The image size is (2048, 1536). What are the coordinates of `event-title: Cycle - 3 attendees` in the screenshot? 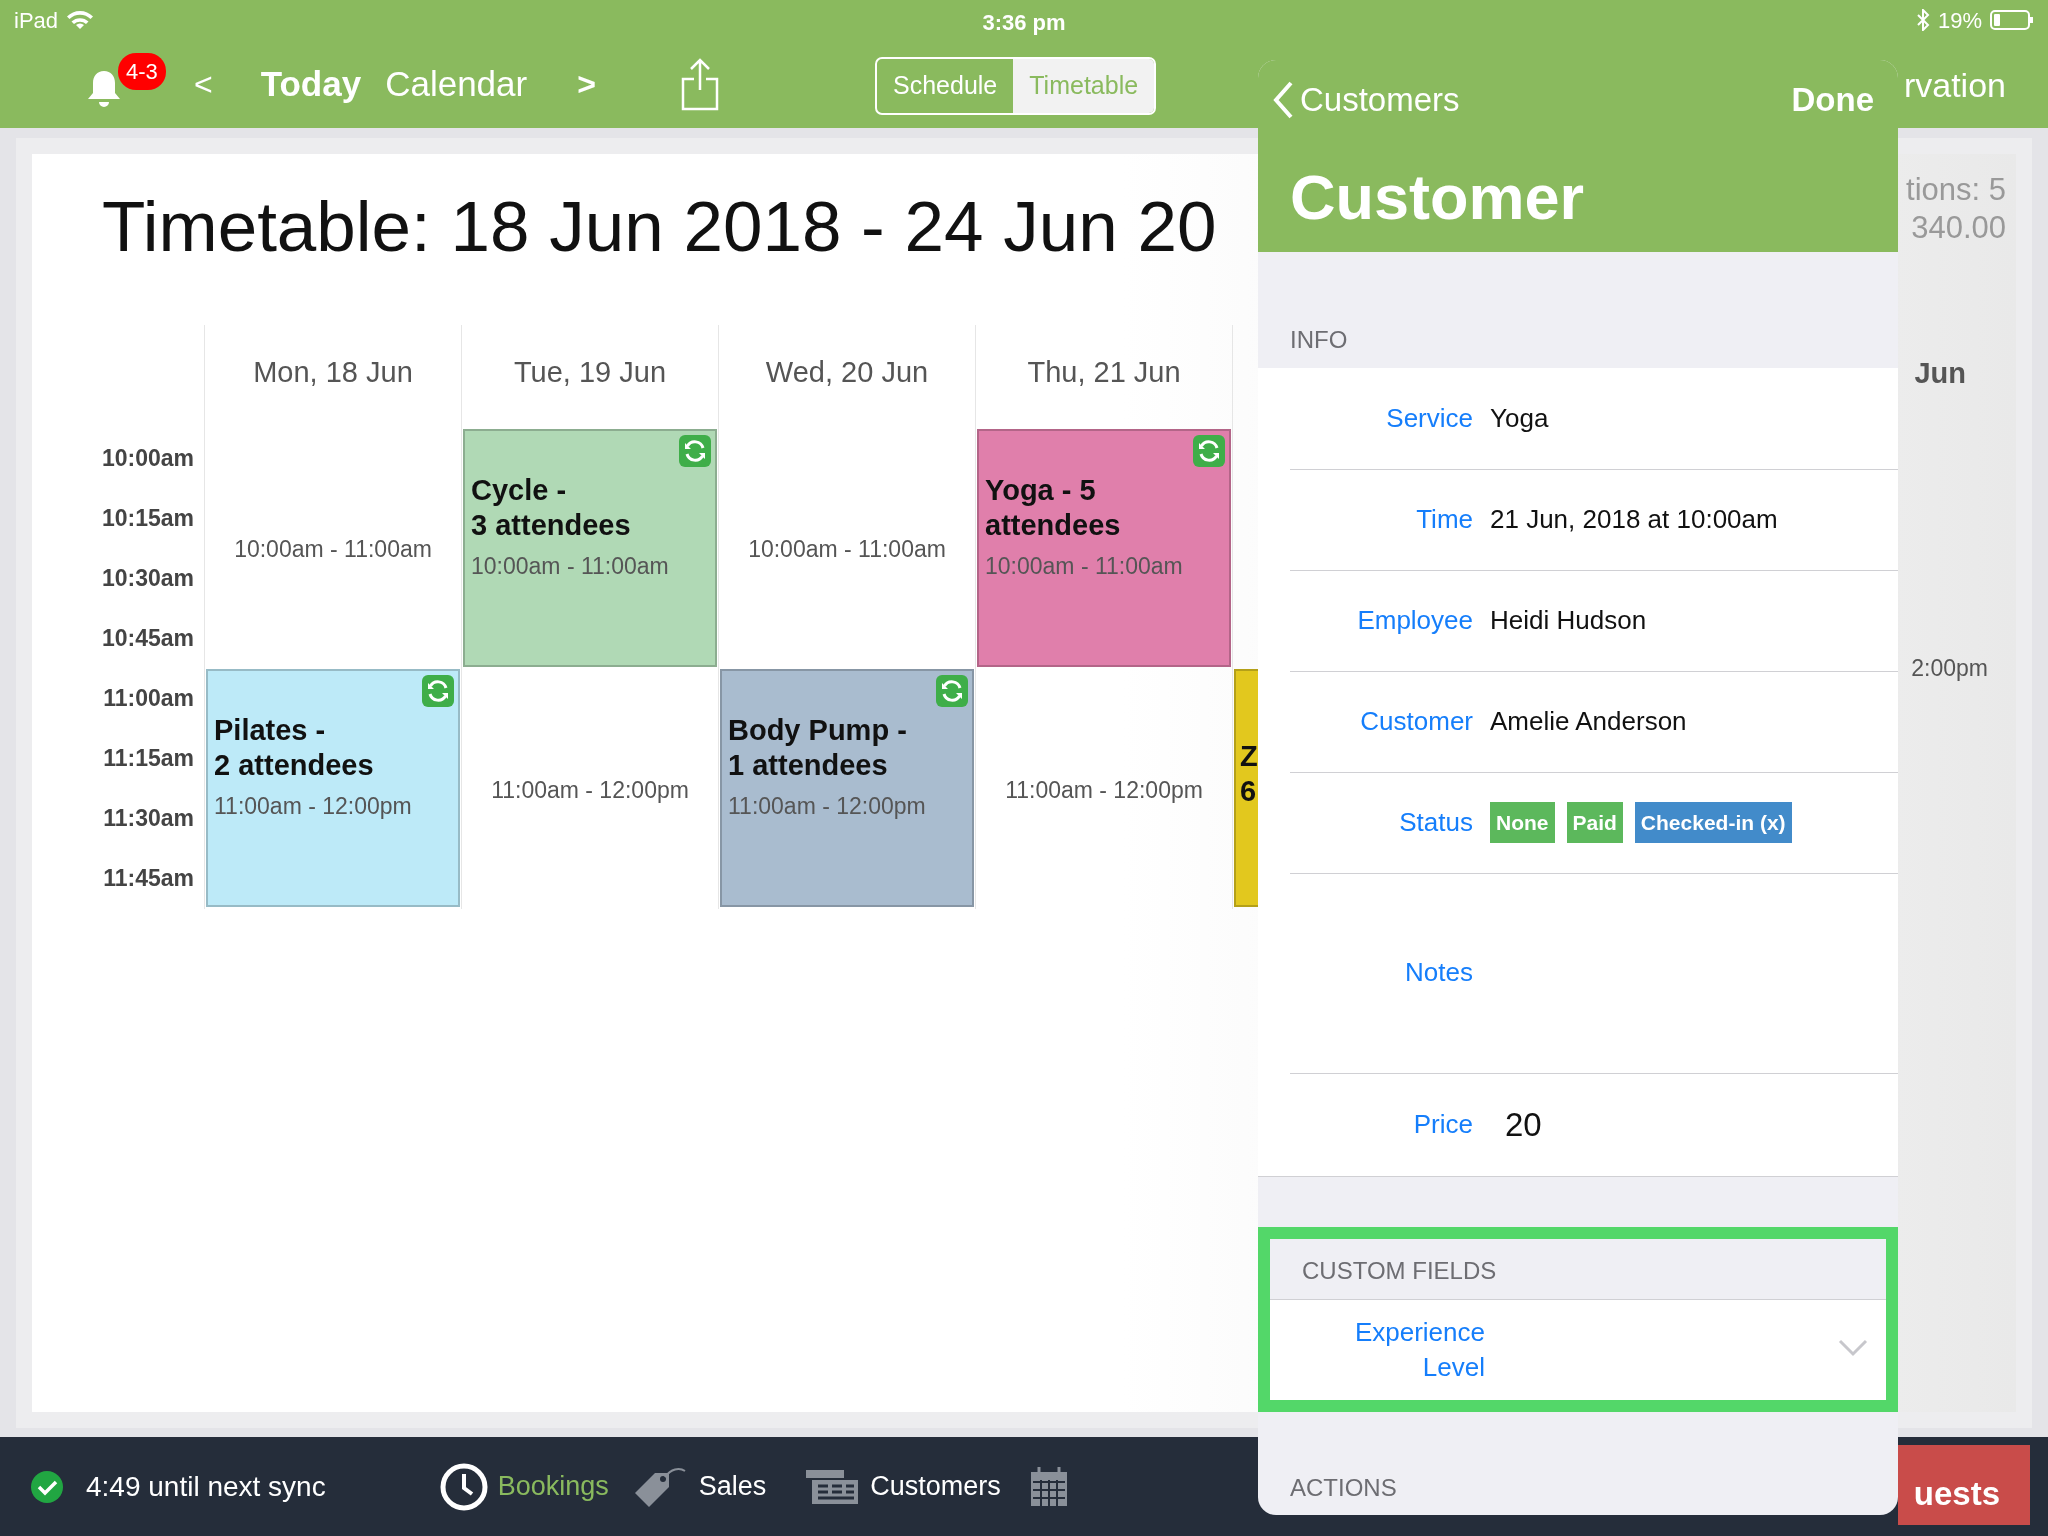 It's located at (551, 508).